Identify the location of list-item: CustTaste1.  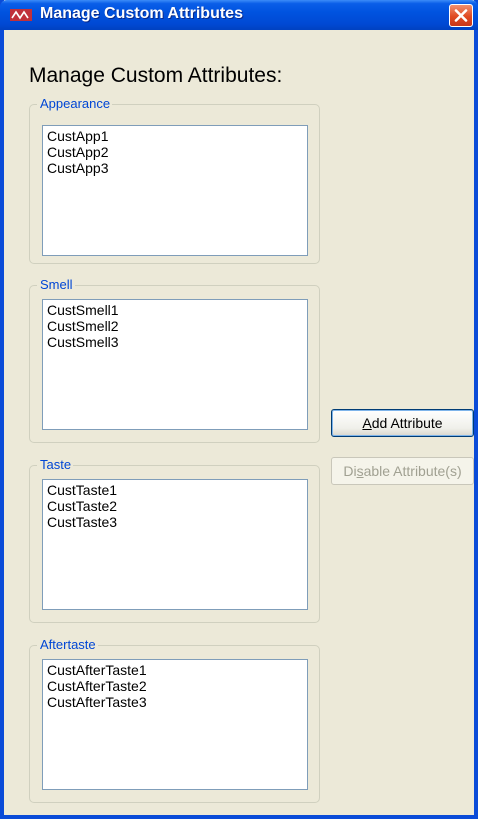
(175, 490).